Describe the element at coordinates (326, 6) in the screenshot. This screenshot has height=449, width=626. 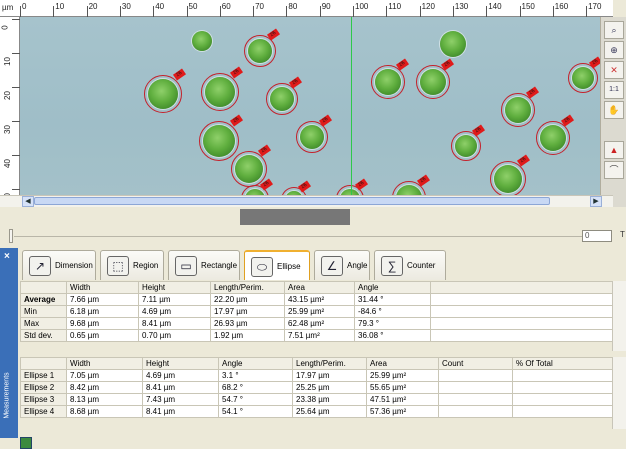
I see `ruler-tick-label: 90` at that location.